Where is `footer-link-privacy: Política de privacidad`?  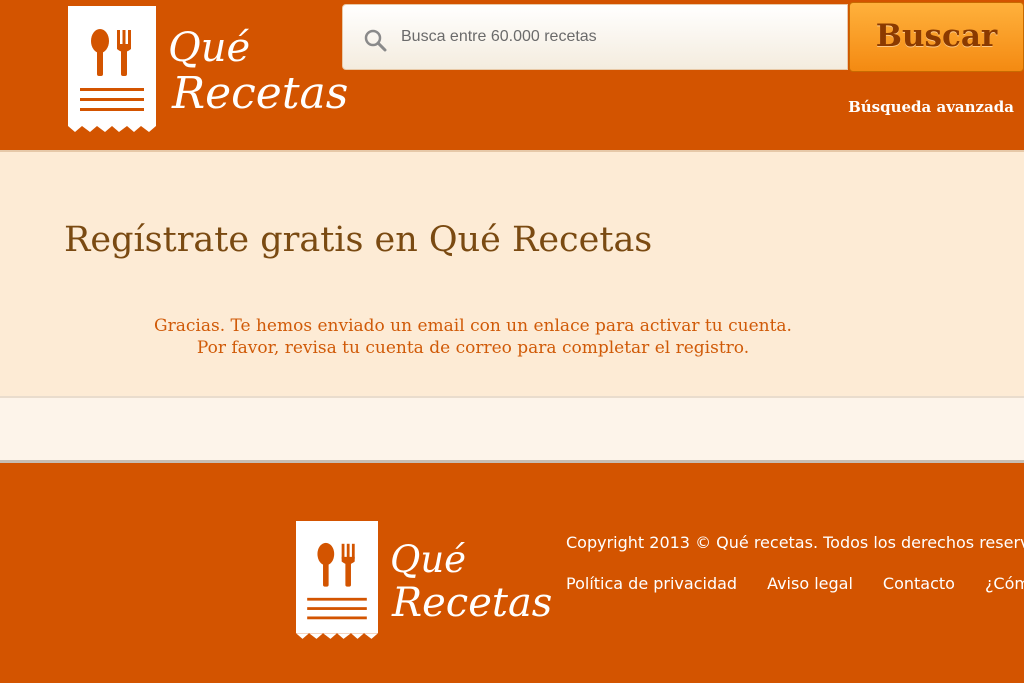
footer-link-privacy: Política de privacidad is located at coordinates (651, 583).